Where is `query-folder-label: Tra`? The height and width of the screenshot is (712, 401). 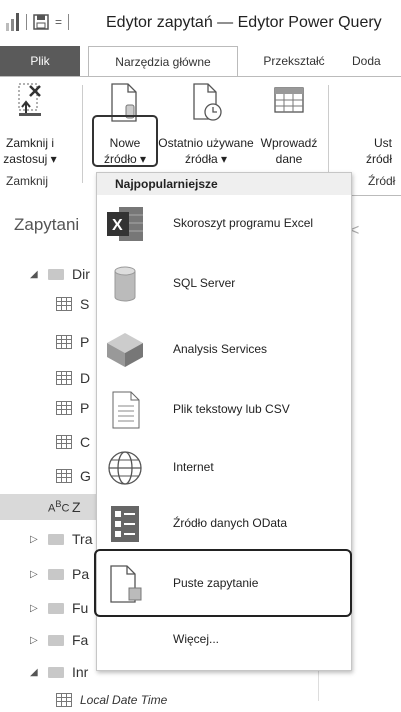
query-folder-label: Tra is located at coordinates (82, 539).